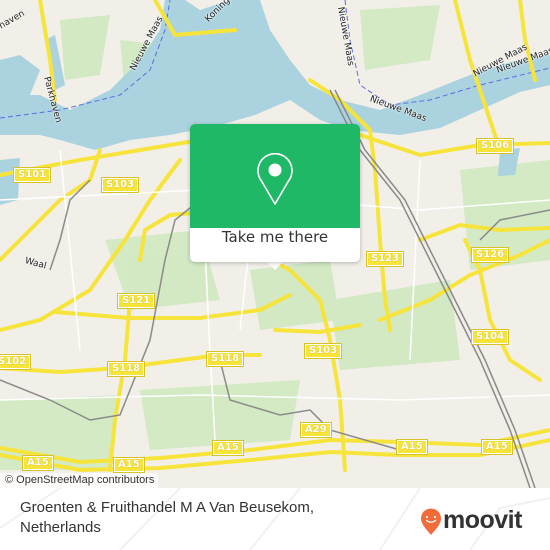 The image size is (550, 550). I want to click on road-shield: S123, so click(385, 259).